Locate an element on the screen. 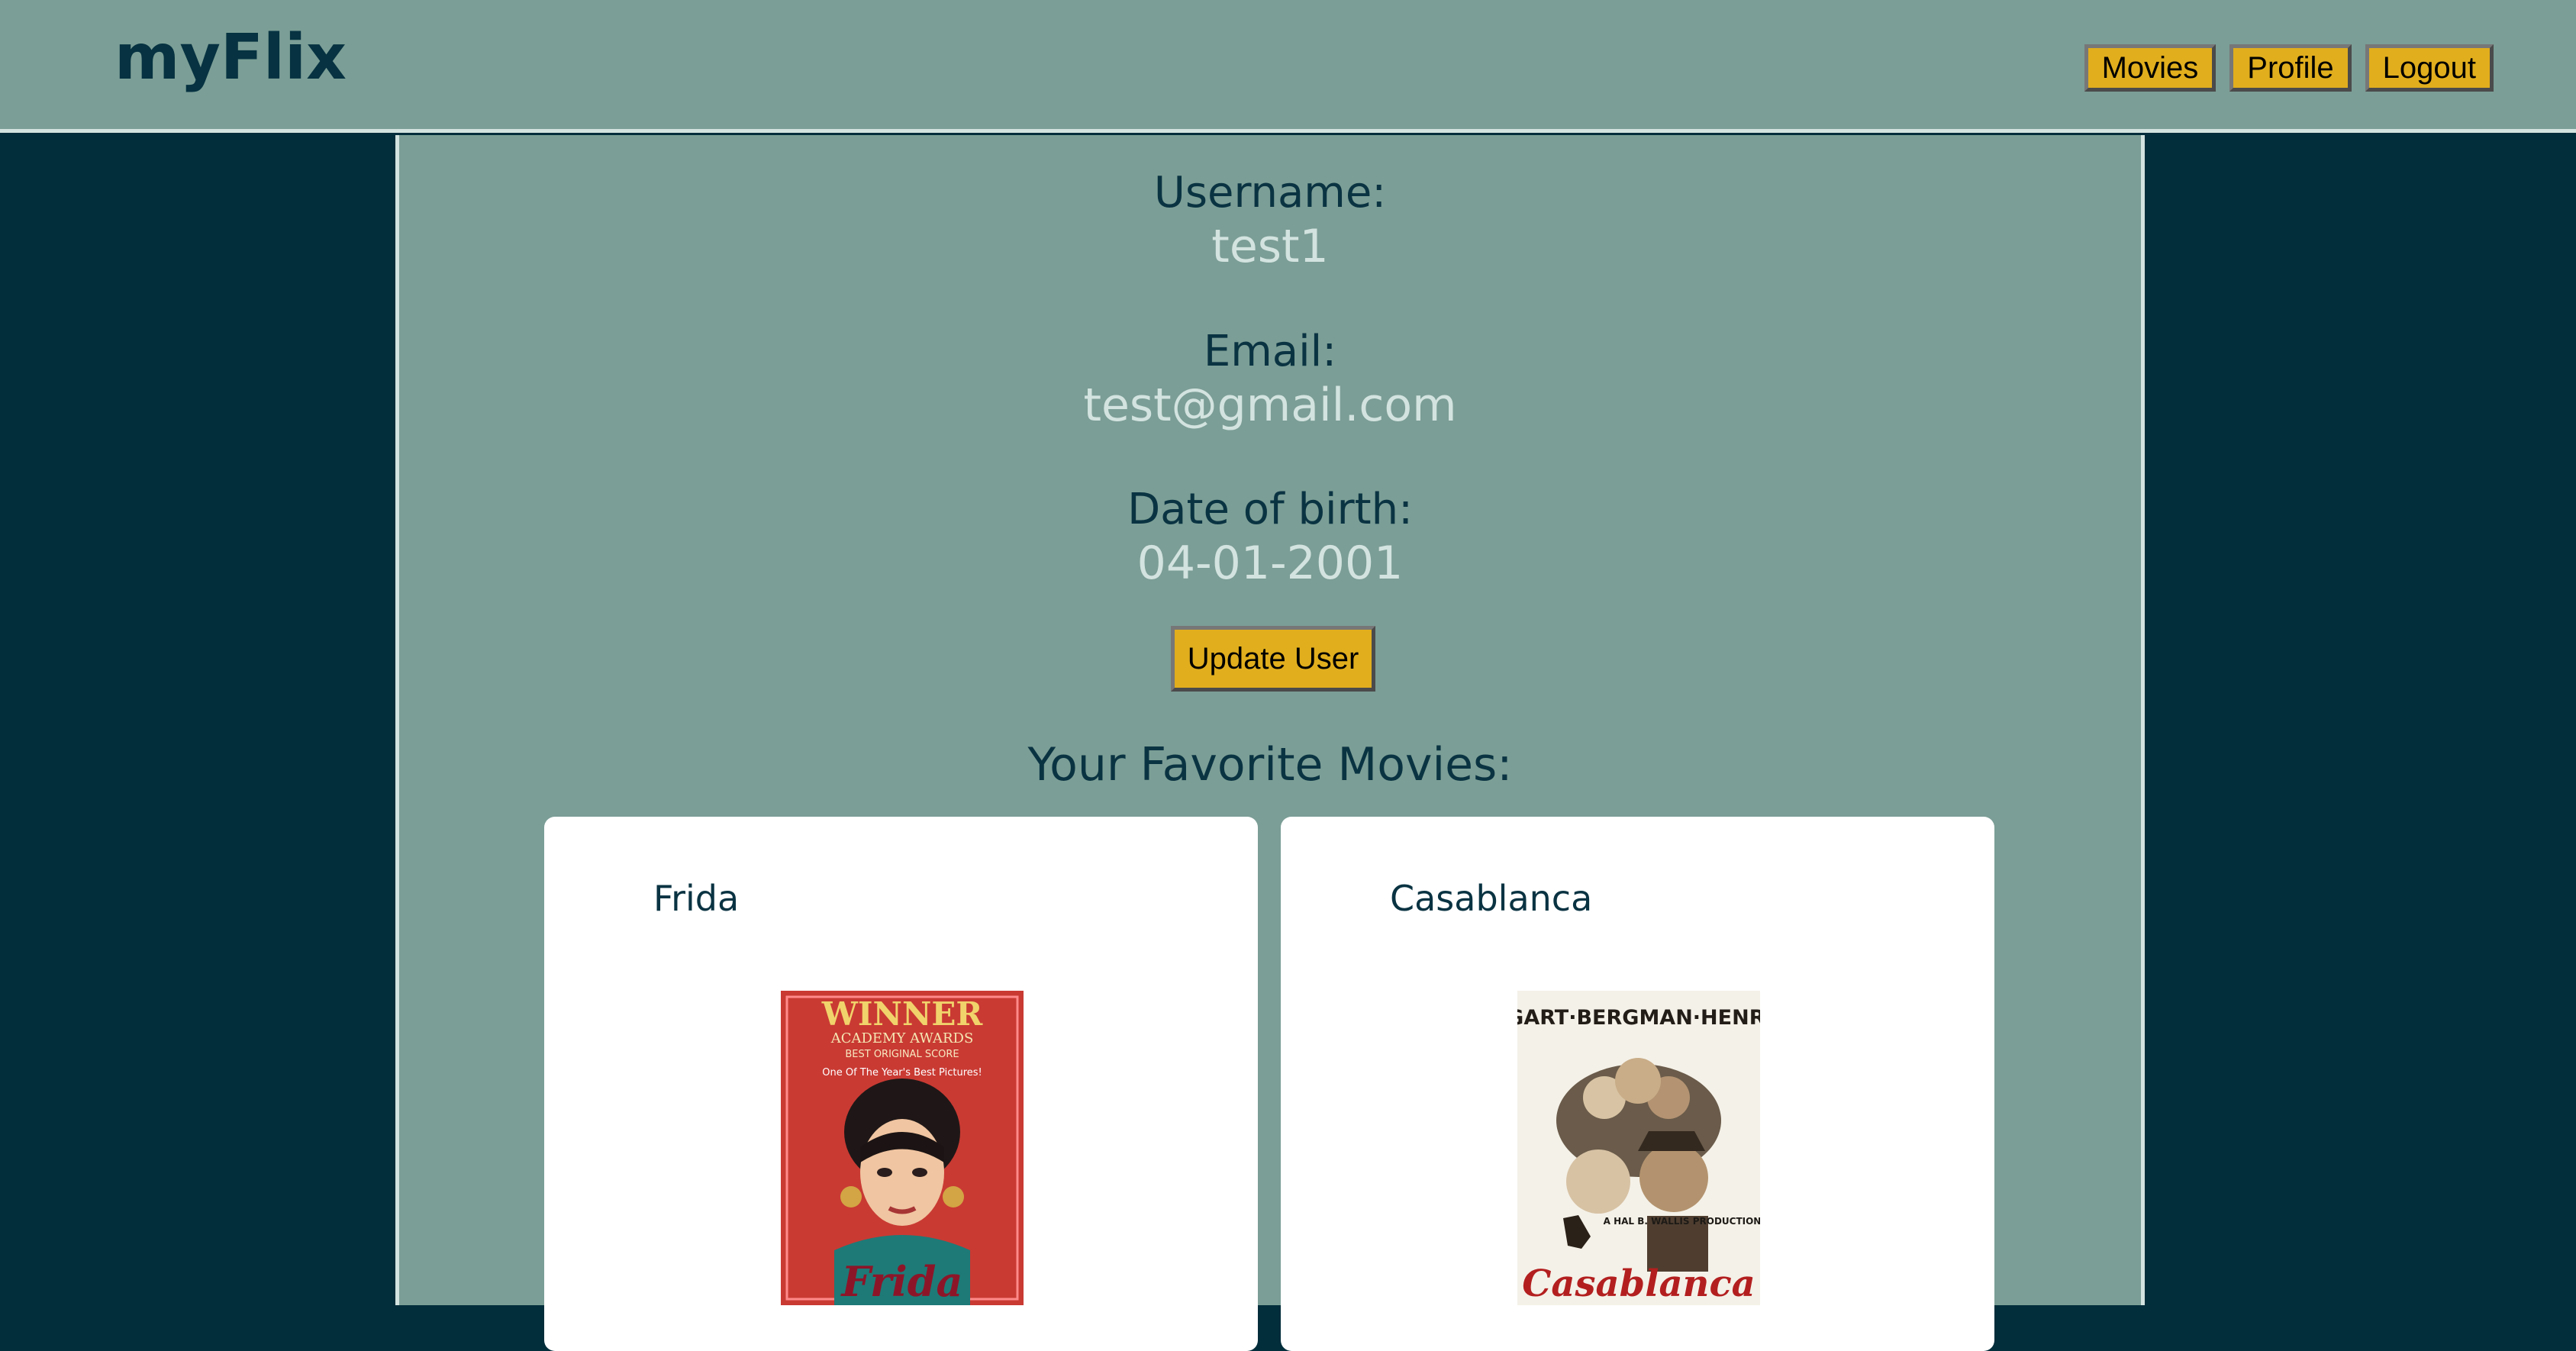 Image resolution: width=2576 pixels, height=1351 pixels. update-user-button: Update User is located at coordinates (1273, 659).